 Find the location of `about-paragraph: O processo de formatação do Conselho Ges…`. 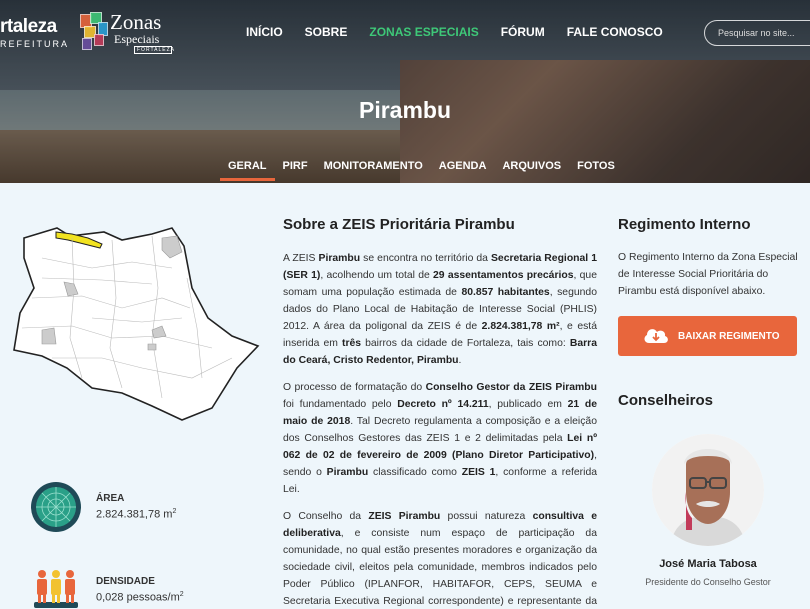

about-paragraph: O processo de formatação do Conselho Ges… is located at coordinates (440, 438).